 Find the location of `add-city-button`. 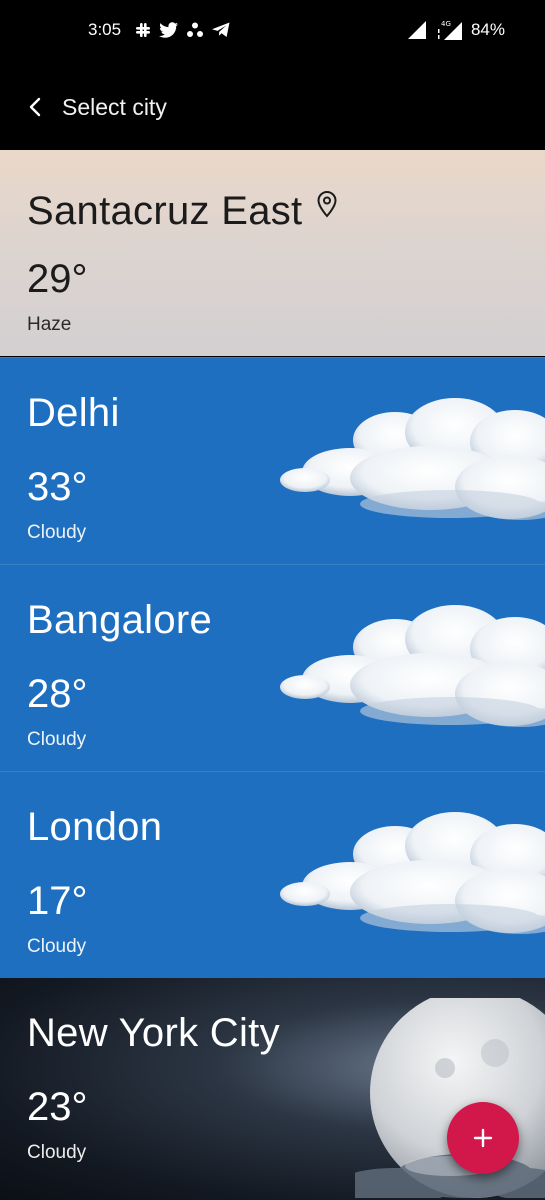

add-city-button is located at coordinates (483, 1138).